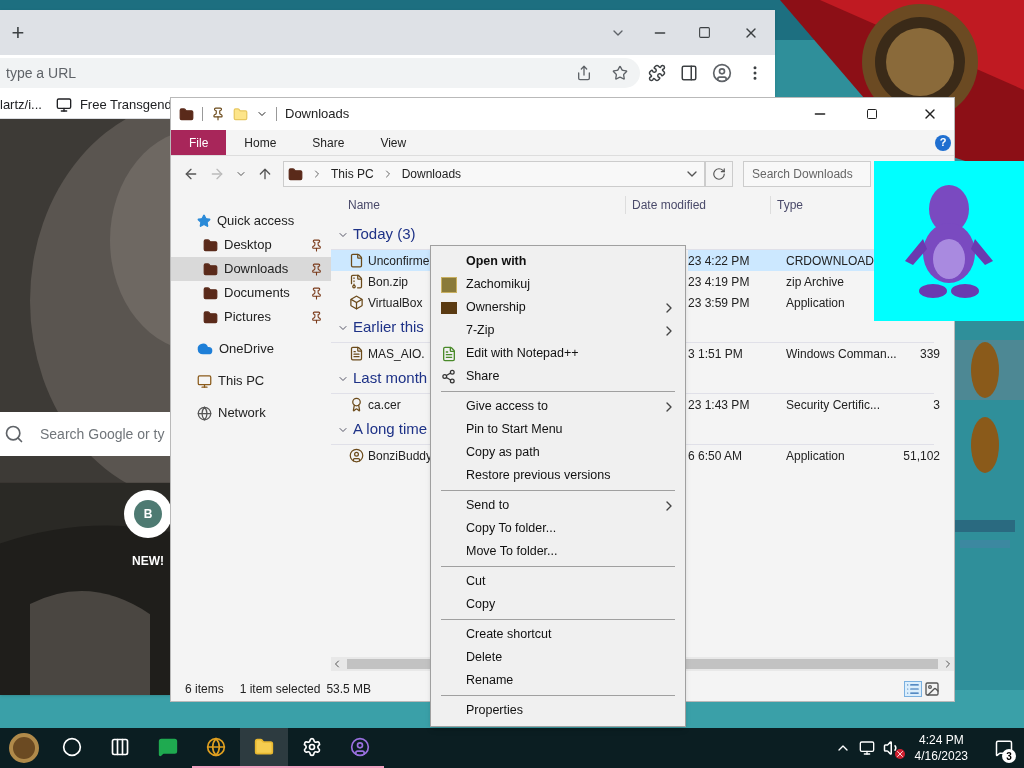  I want to click on file-explorer-icon, so click(264, 747).